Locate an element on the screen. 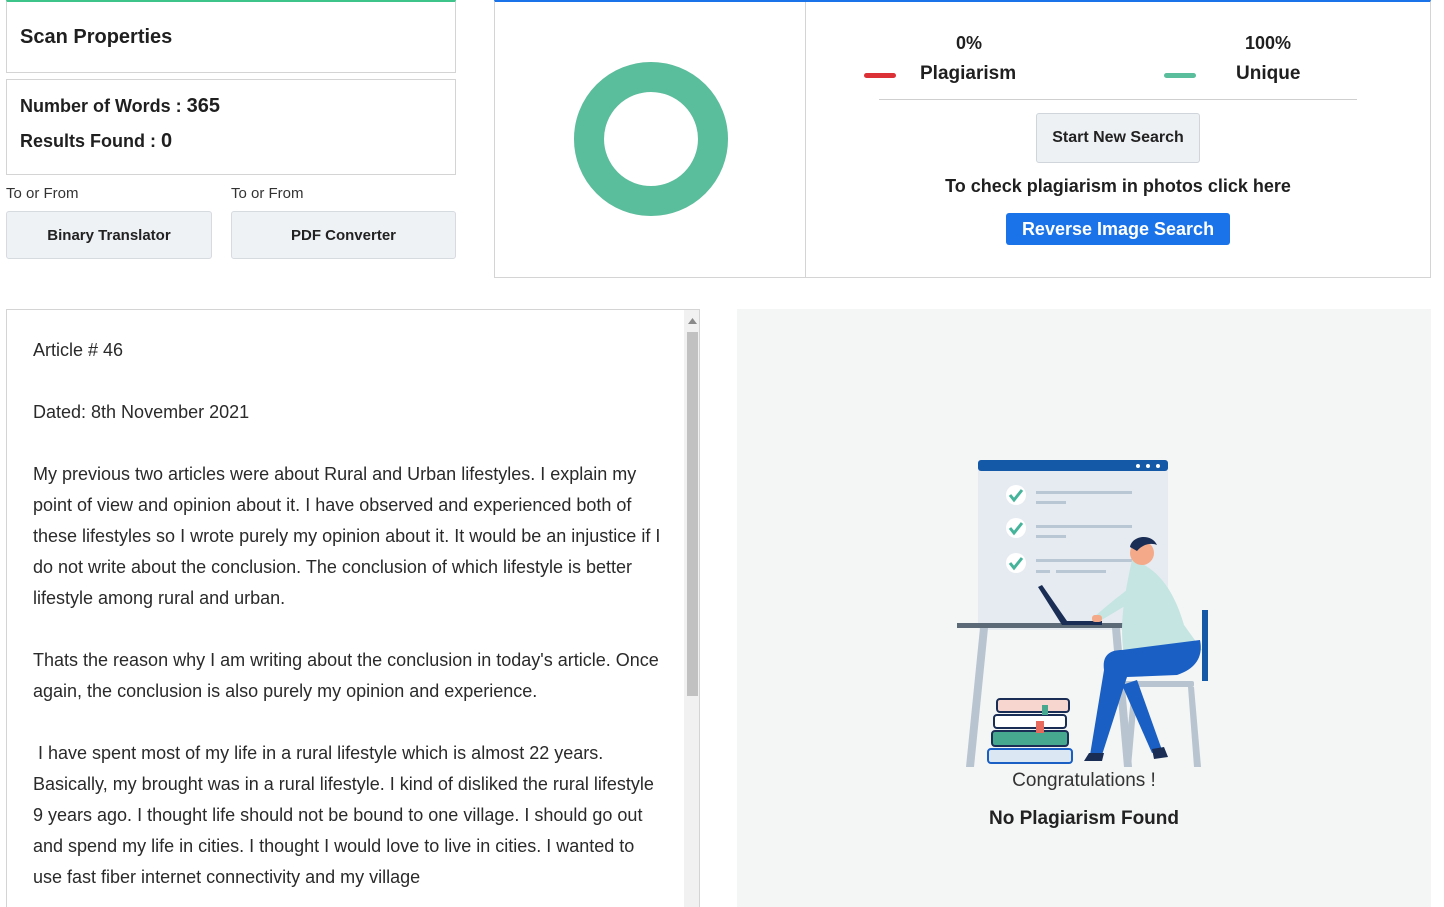 This screenshot has height=907, width=1444. binary-translator-caption: To or From is located at coordinates (42, 193).